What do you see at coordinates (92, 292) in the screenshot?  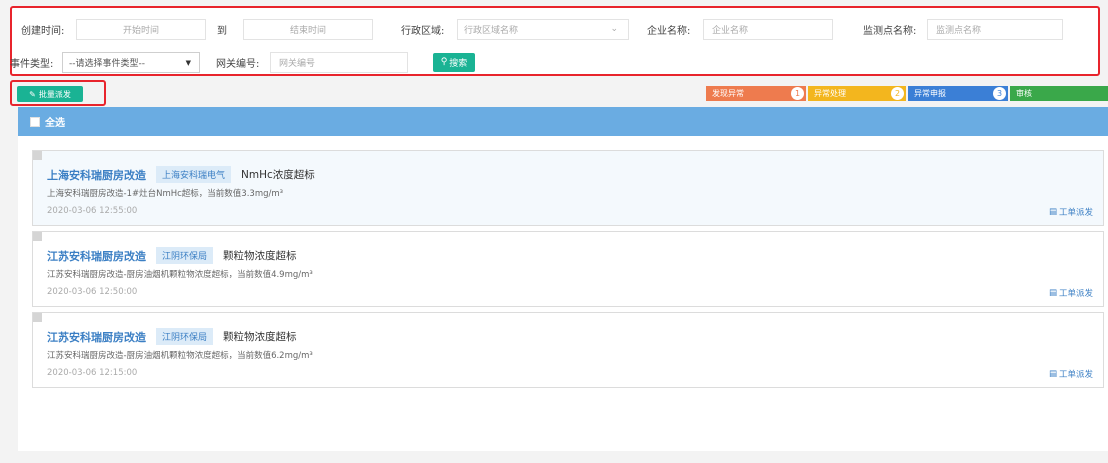 I see `event-time: 2020-03-06 12:50:00` at bounding box center [92, 292].